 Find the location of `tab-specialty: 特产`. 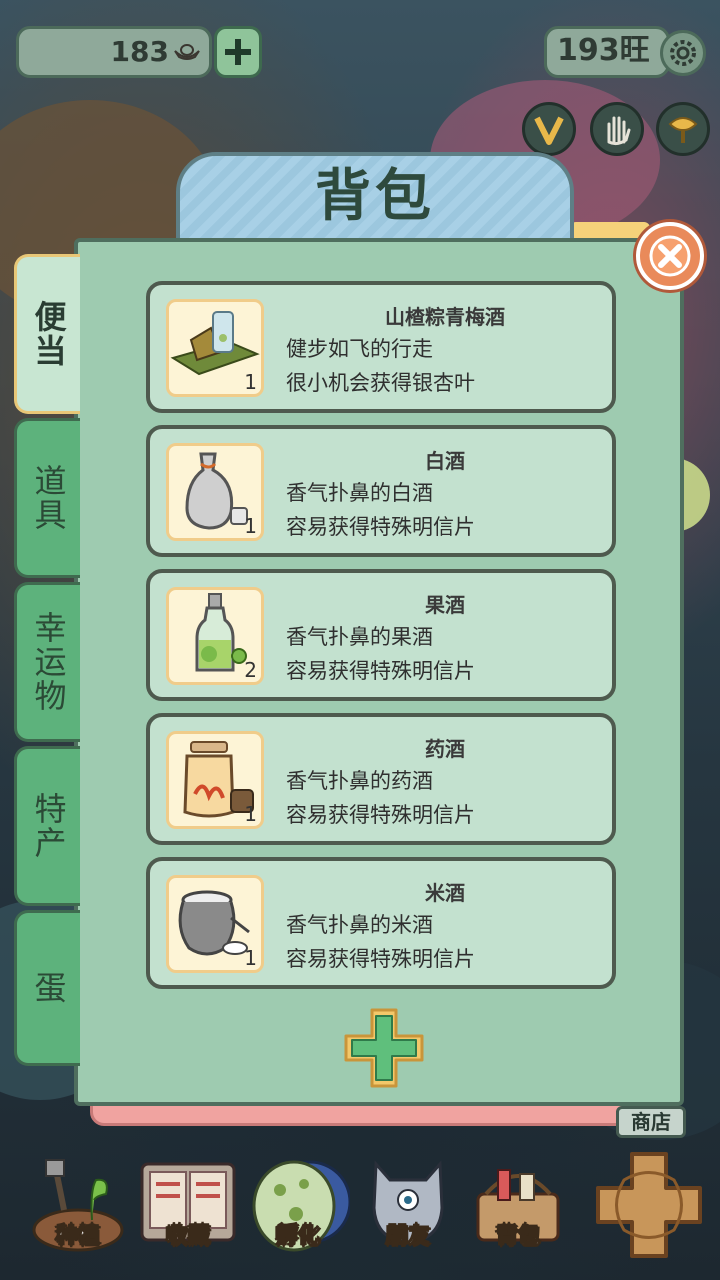

tab-specialty: 特产 is located at coordinates (47, 826).